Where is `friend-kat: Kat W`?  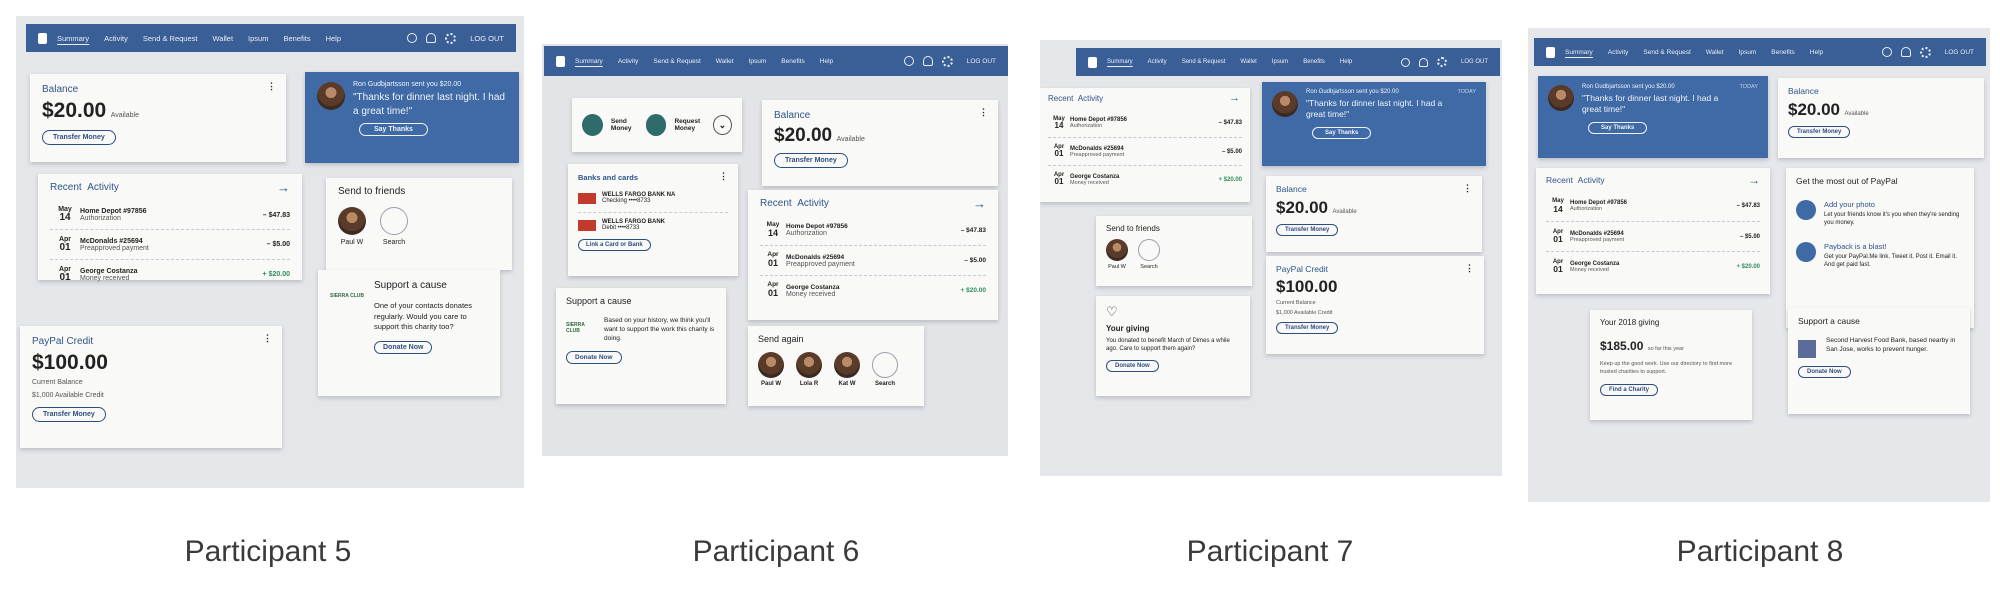
friend-kat: Kat W is located at coordinates (847, 369).